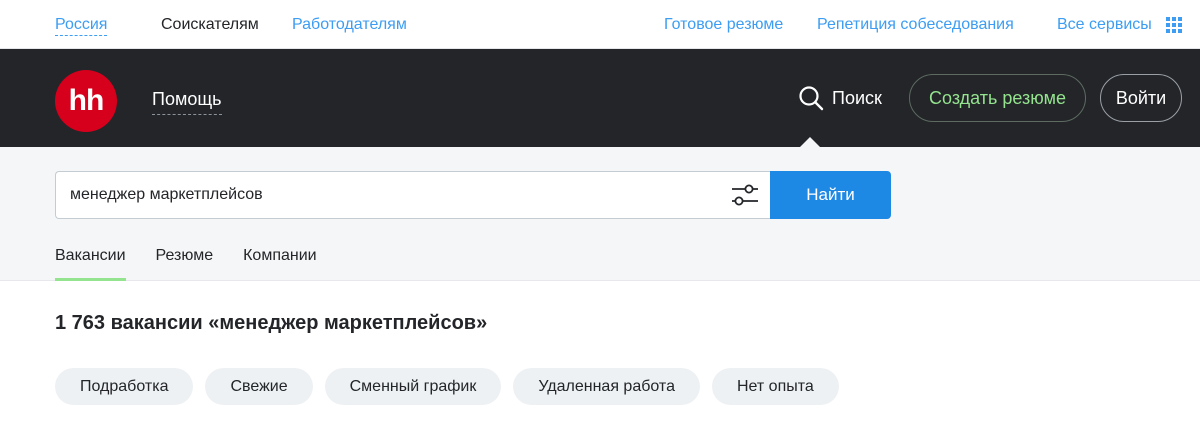 This screenshot has width=1200, height=425. I want to click on help-link: Помощь, so click(187, 101).